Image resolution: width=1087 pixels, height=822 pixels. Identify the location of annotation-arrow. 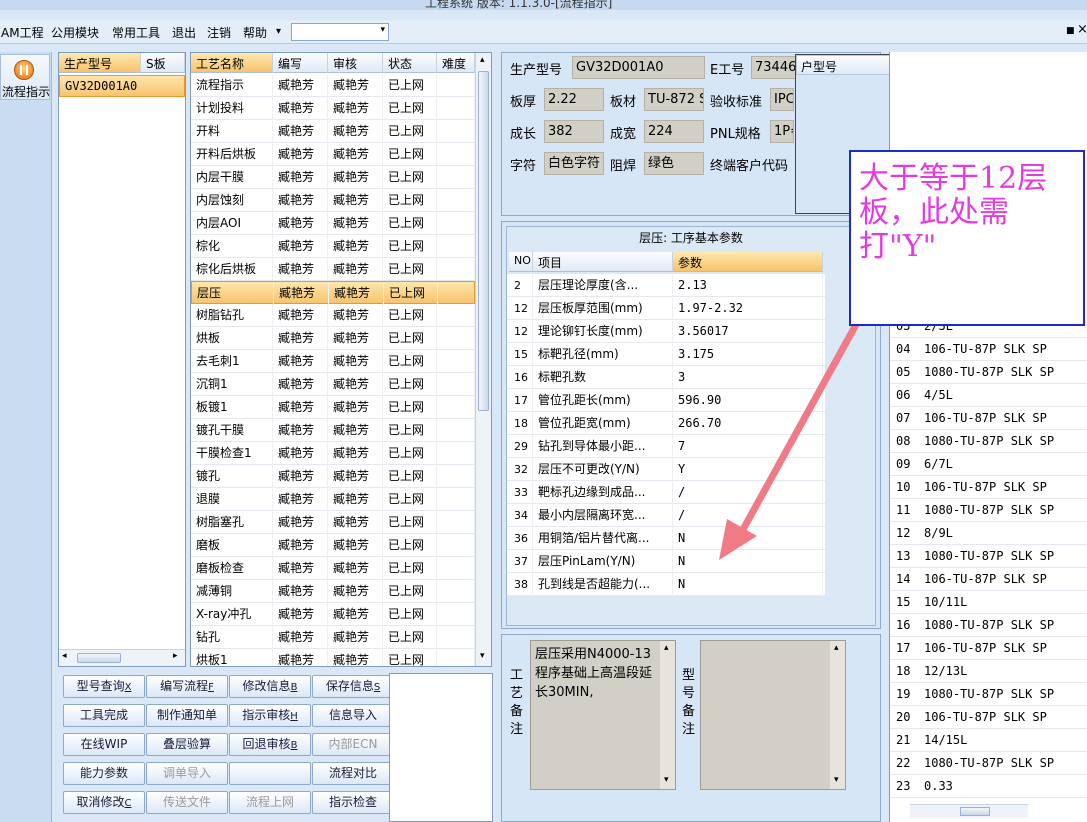
(804, 414).